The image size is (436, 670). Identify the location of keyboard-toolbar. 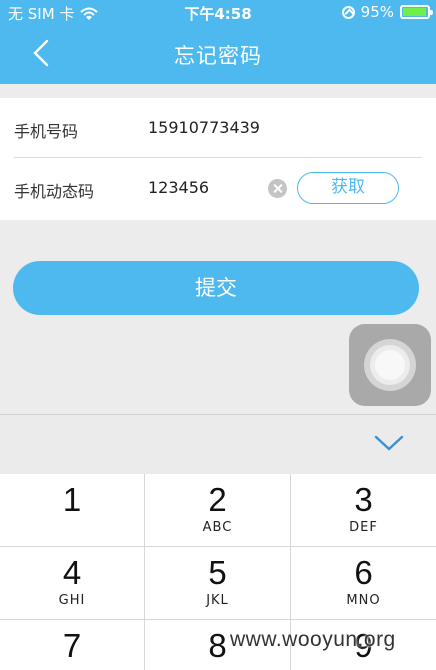
(218, 444).